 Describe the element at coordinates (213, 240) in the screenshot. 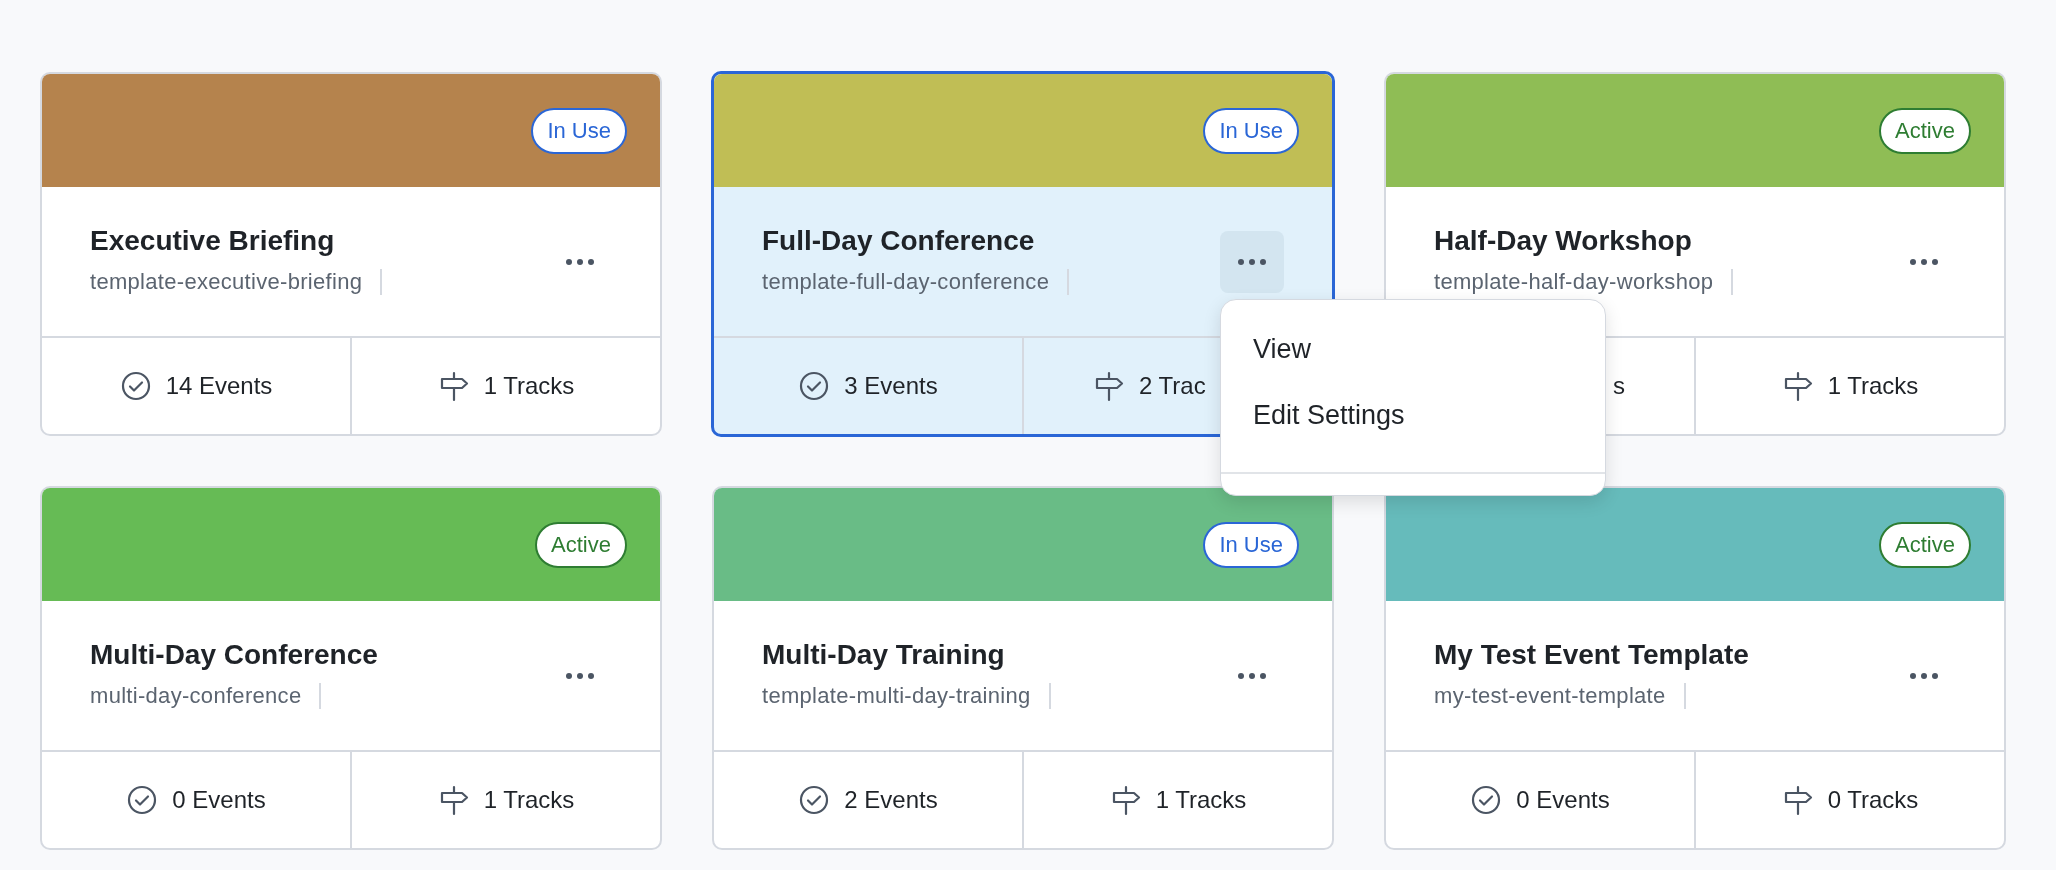

I see `template-title: Executive Briefing` at that location.